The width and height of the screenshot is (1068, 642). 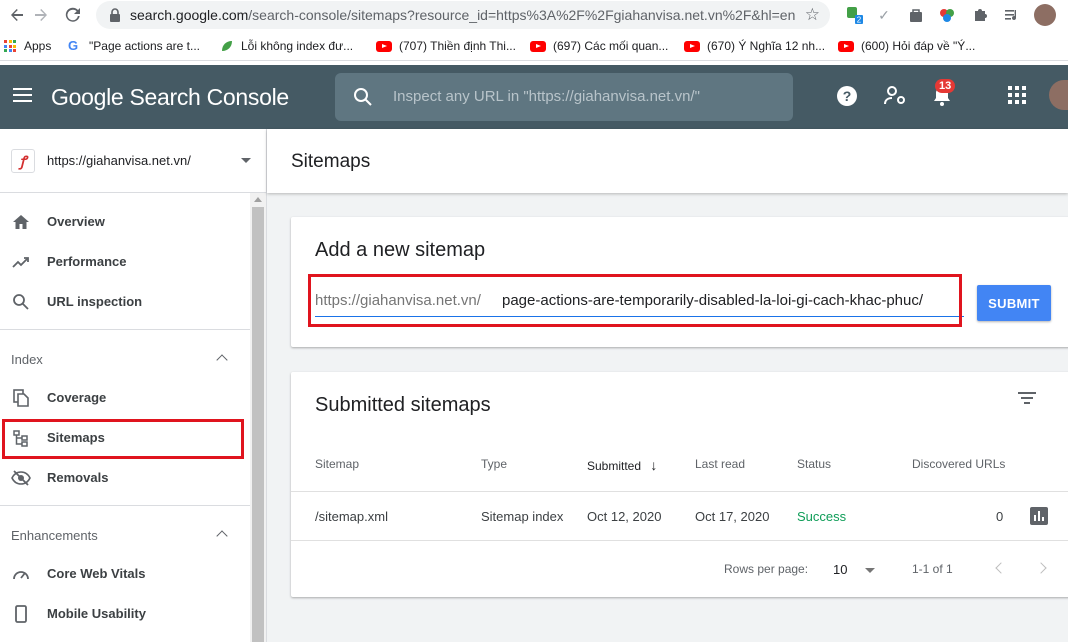 I want to click on color-picker-icon, so click(x=947, y=15).